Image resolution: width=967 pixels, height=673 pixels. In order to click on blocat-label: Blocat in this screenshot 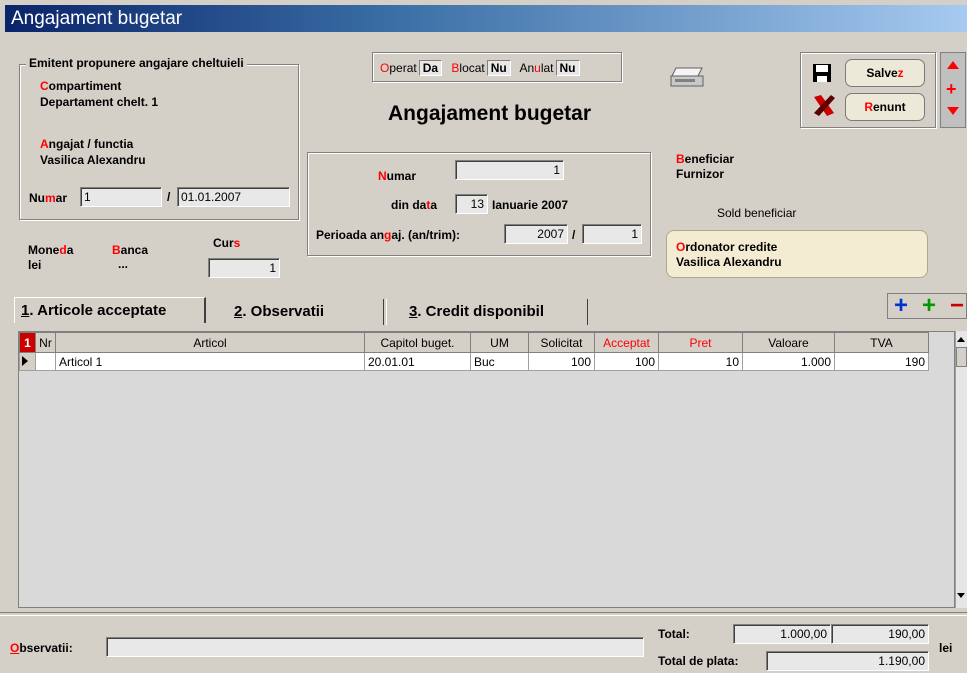, I will do `click(468, 68)`.